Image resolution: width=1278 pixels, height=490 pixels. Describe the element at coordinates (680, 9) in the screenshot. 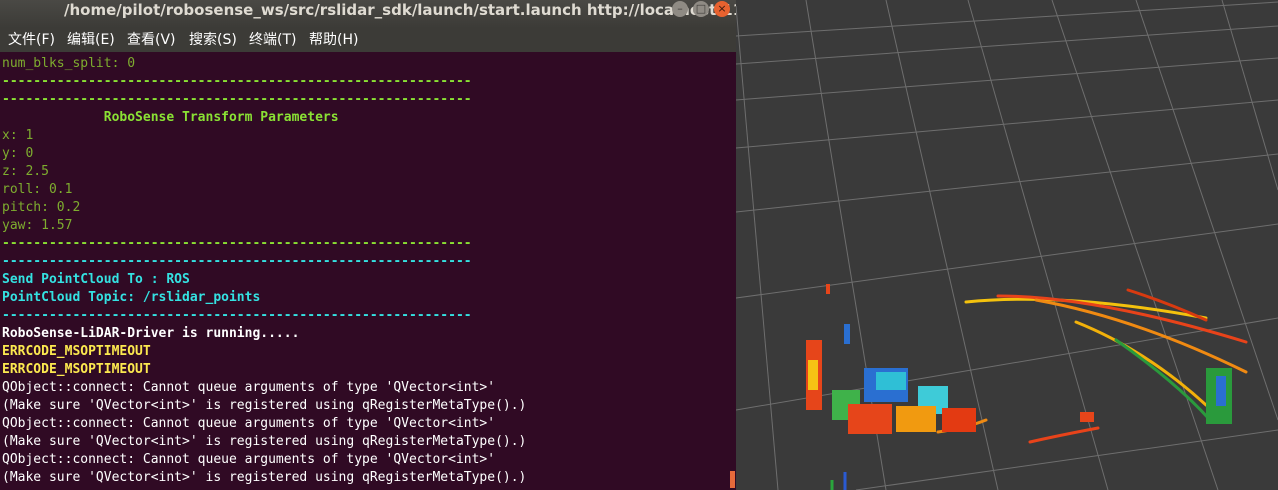

I see `minimize-button: –` at that location.